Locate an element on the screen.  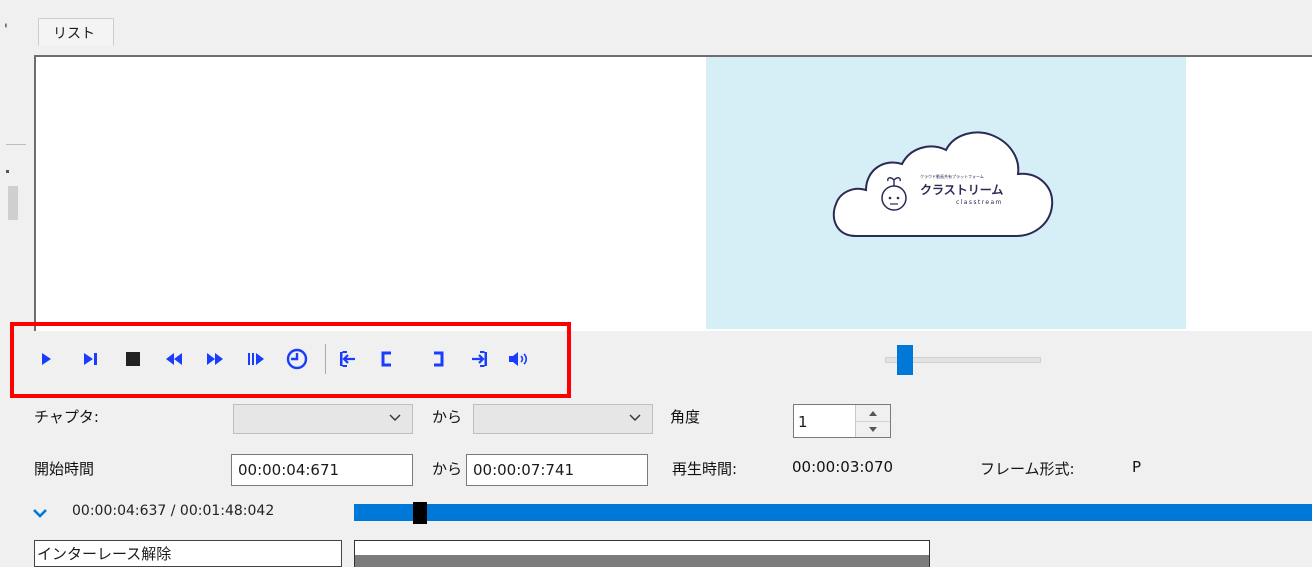
tab-list-label: リスト is located at coordinates (74, 34).